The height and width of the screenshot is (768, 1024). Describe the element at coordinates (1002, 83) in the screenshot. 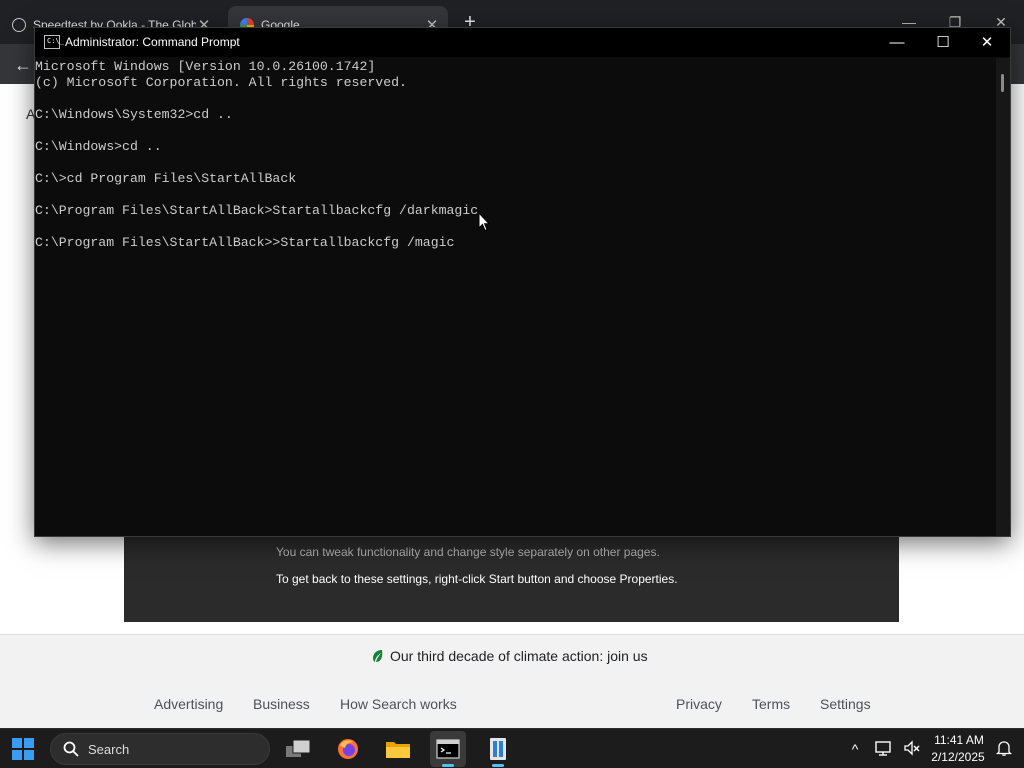

I see `cmd-scrollbar-thumb` at that location.